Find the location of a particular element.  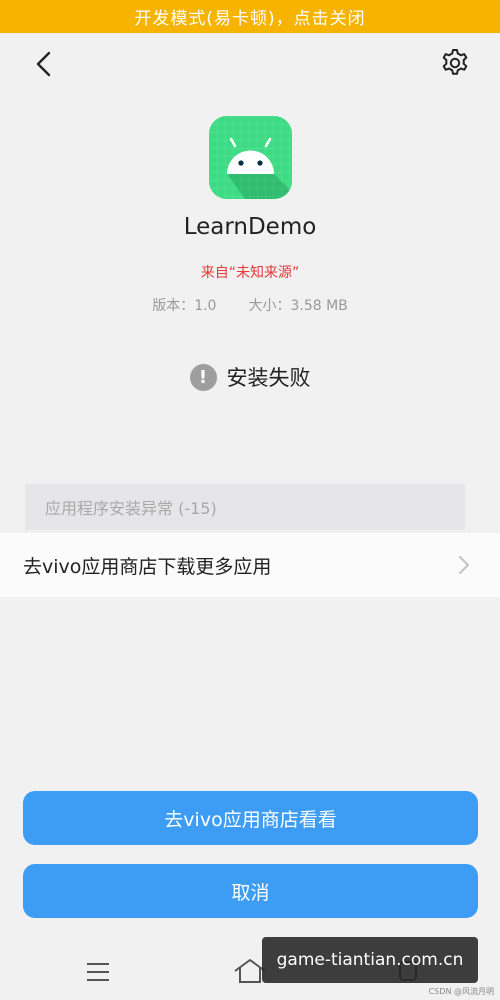

chevron-left-icon is located at coordinates (43, 64).